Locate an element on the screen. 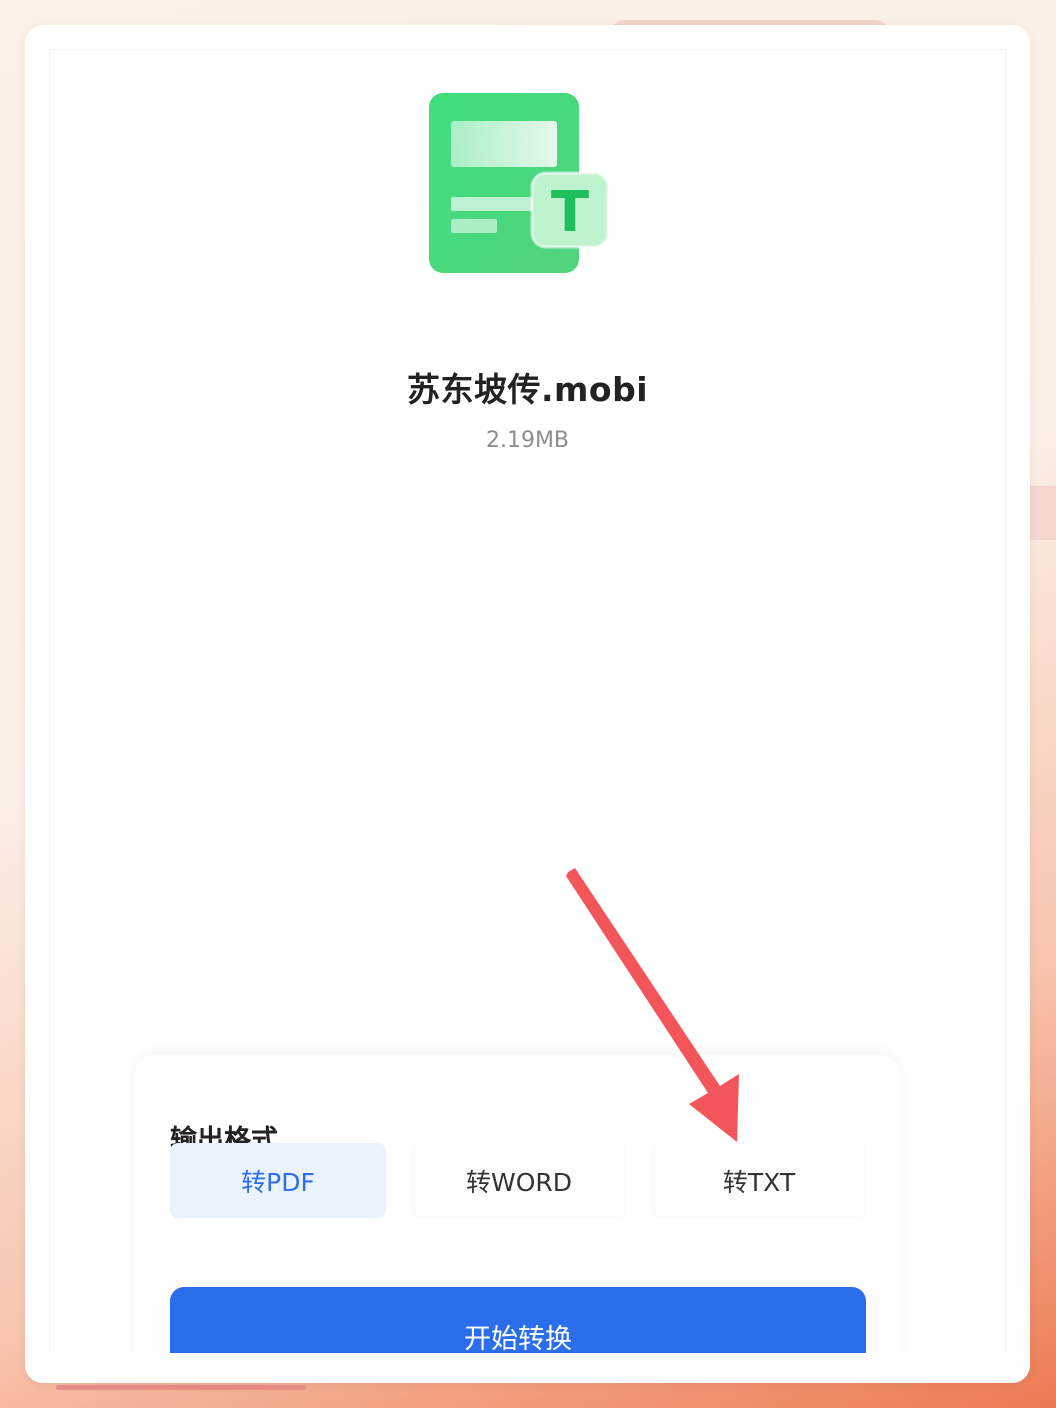 The image size is (1056, 1408). file-name: 苏东坡传.mobi is located at coordinates (527, 389).